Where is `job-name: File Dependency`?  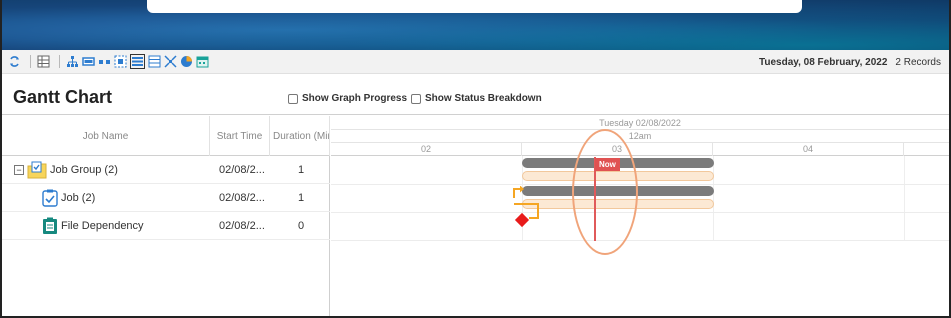 job-name: File Dependency is located at coordinates (102, 226).